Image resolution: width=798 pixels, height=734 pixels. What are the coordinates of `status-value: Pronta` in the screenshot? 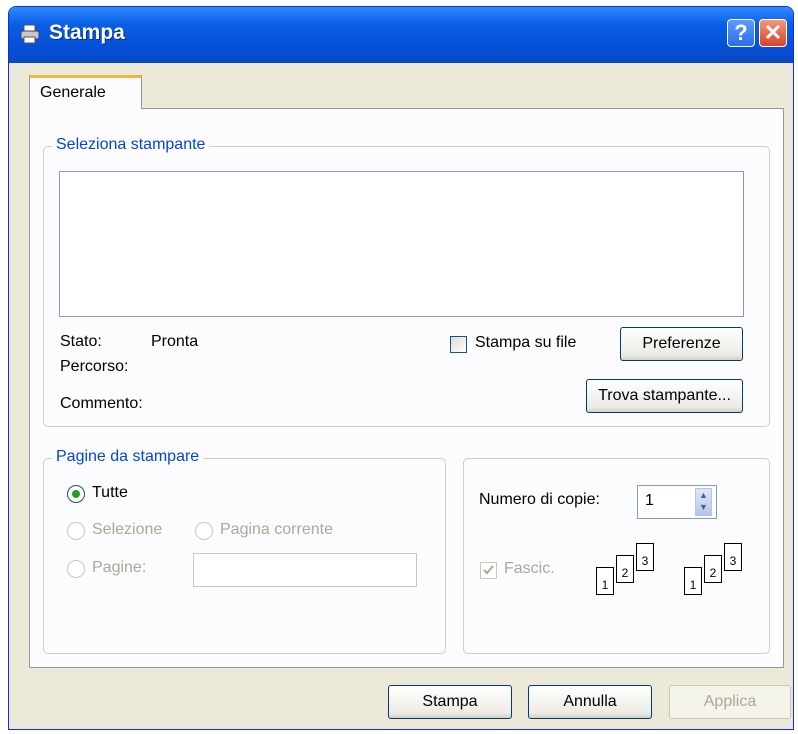 It's located at (175, 341).